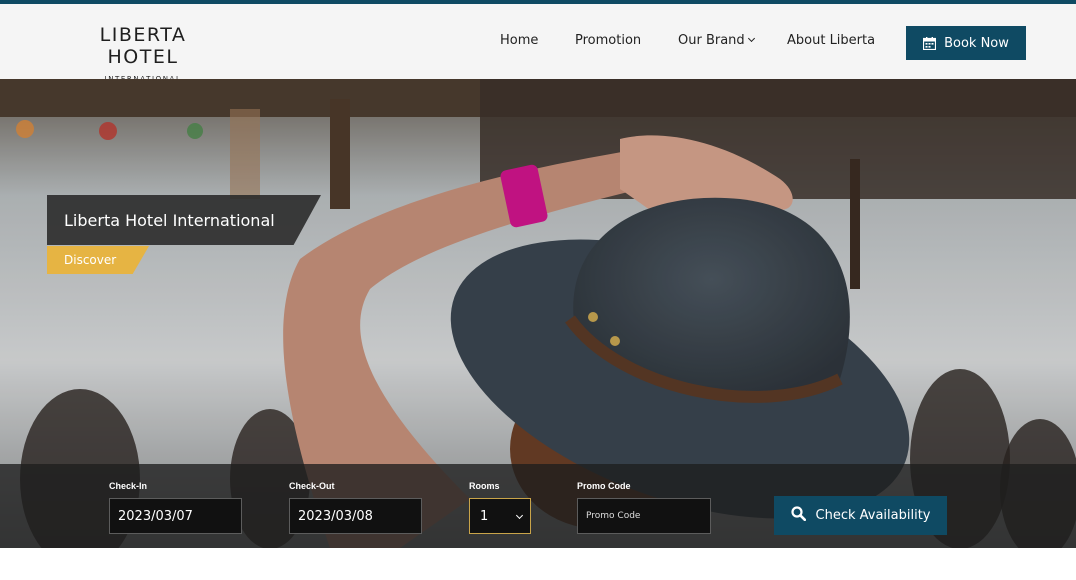 The height and width of the screenshot is (580, 1076). What do you see at coordinates (355, 516) in the screenshot?
I see `checkout-input: 2023/03/08` at bounding box center [355, 516].